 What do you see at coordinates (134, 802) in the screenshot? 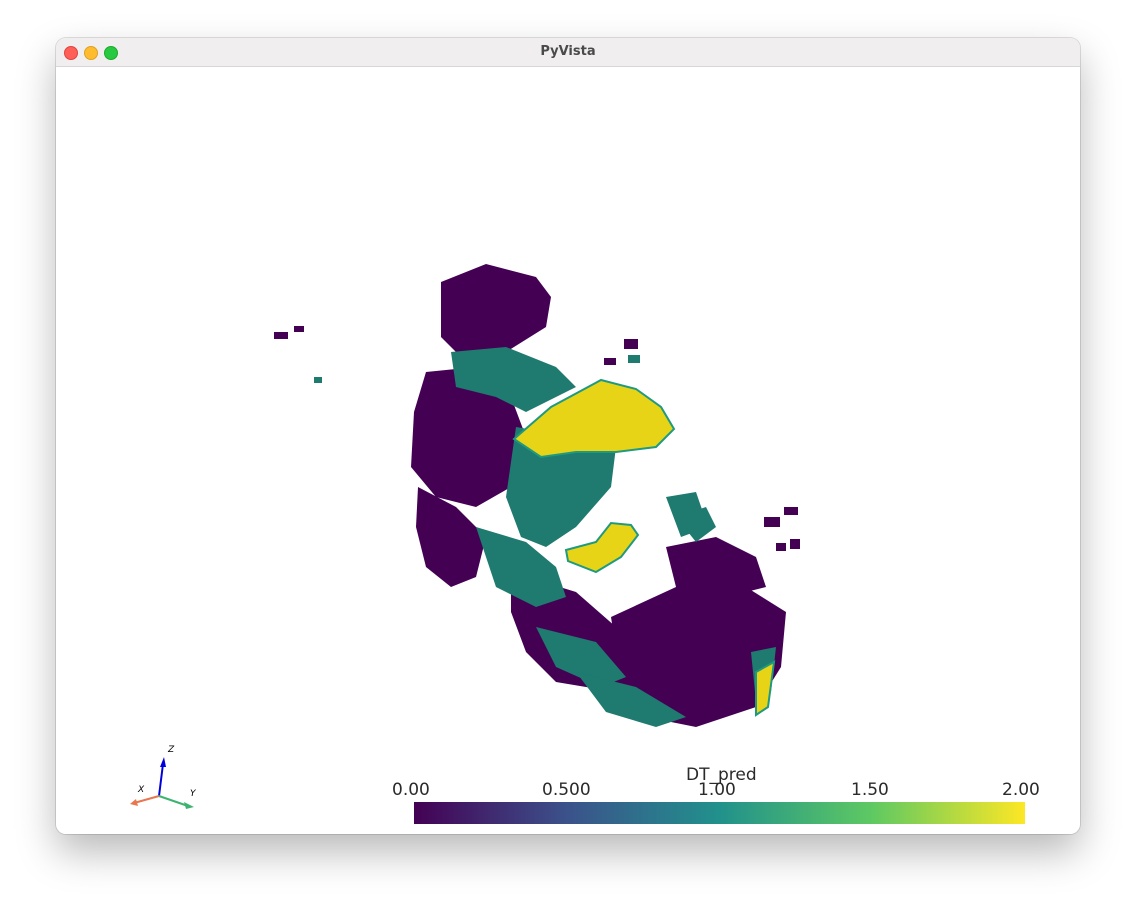
I see `x-axis-arrow` at bounding box center [134, 802].